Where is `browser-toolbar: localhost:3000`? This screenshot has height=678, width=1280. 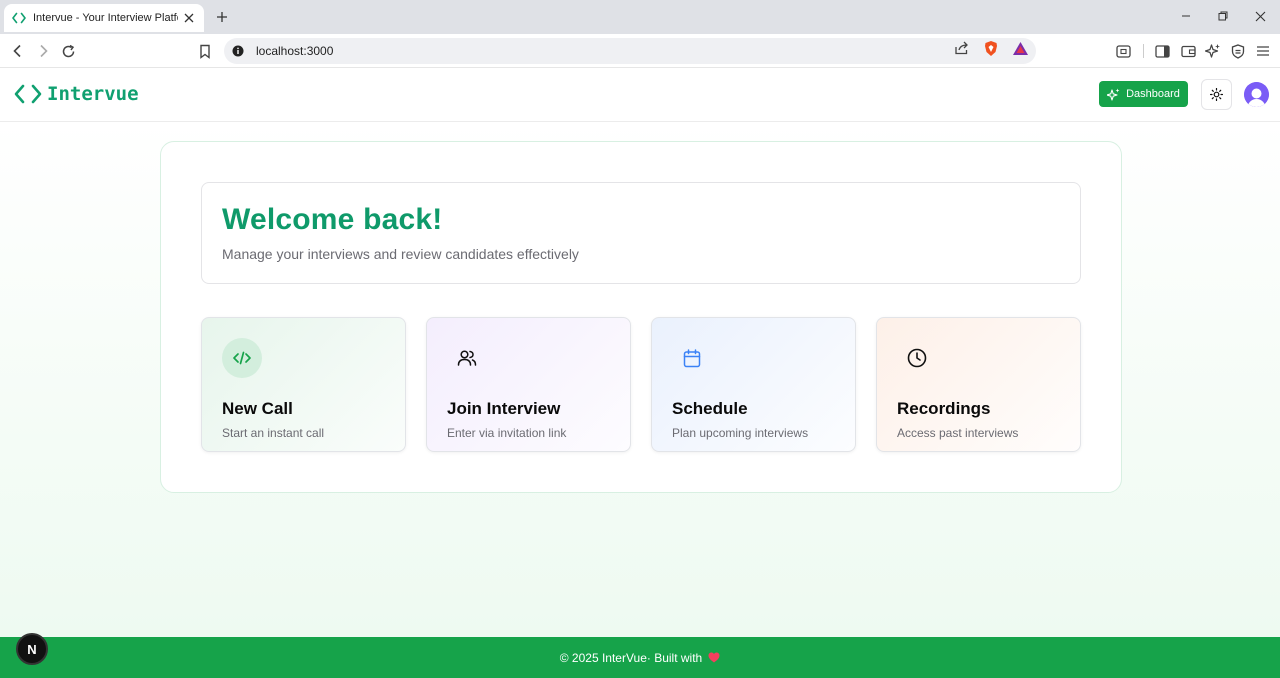
browser-toolbar: localhost:3000 is located at coordinates (640, 51).